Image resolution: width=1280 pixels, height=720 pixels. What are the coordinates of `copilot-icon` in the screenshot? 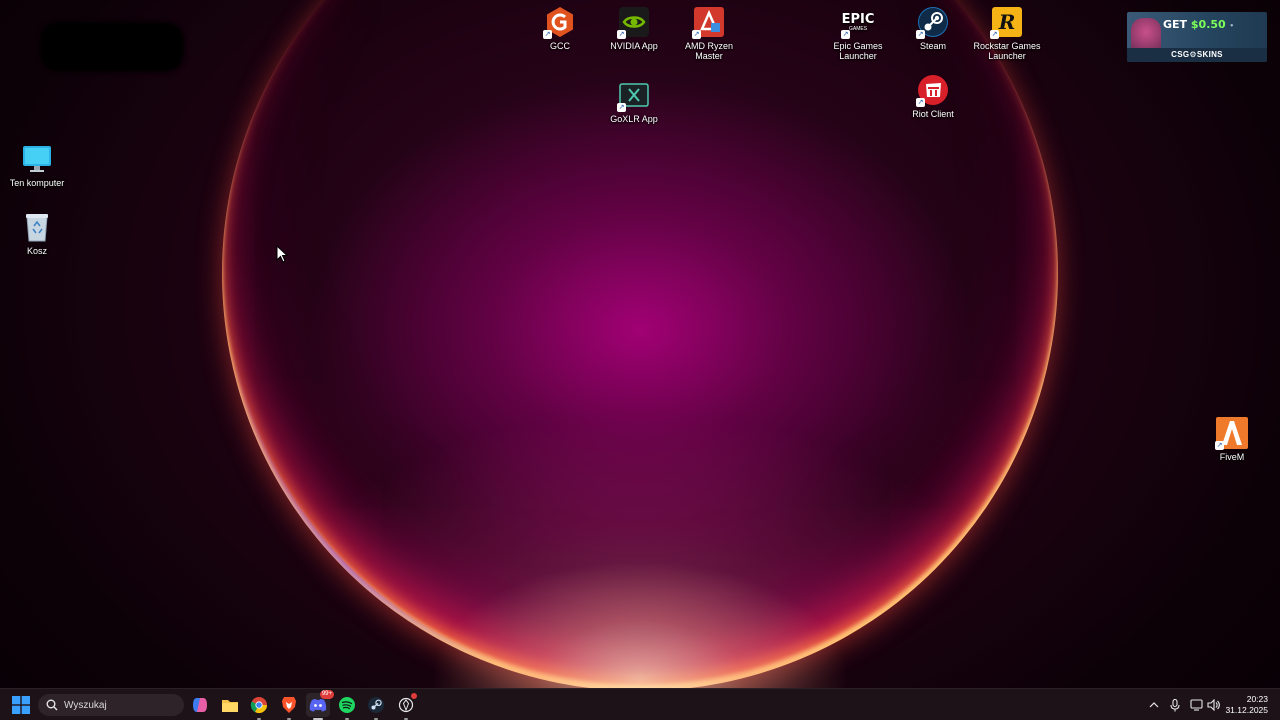 It's located at (200, 705).